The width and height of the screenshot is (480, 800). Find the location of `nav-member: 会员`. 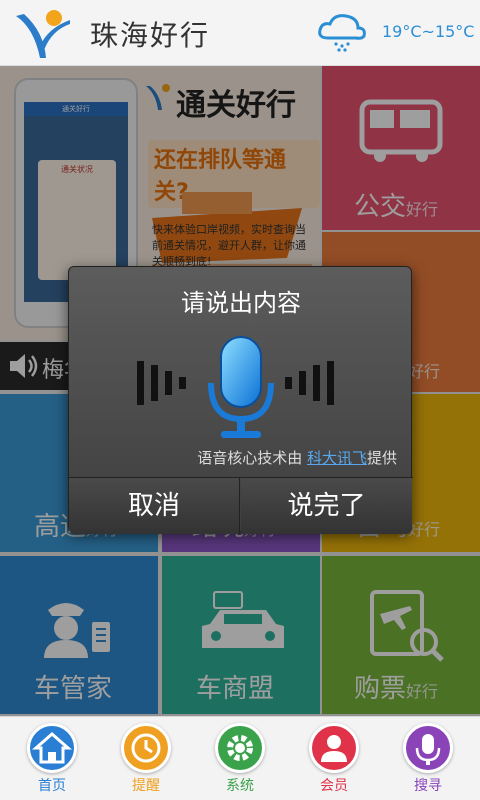

nav-member: 会员 is located at coordinates (334, 761).